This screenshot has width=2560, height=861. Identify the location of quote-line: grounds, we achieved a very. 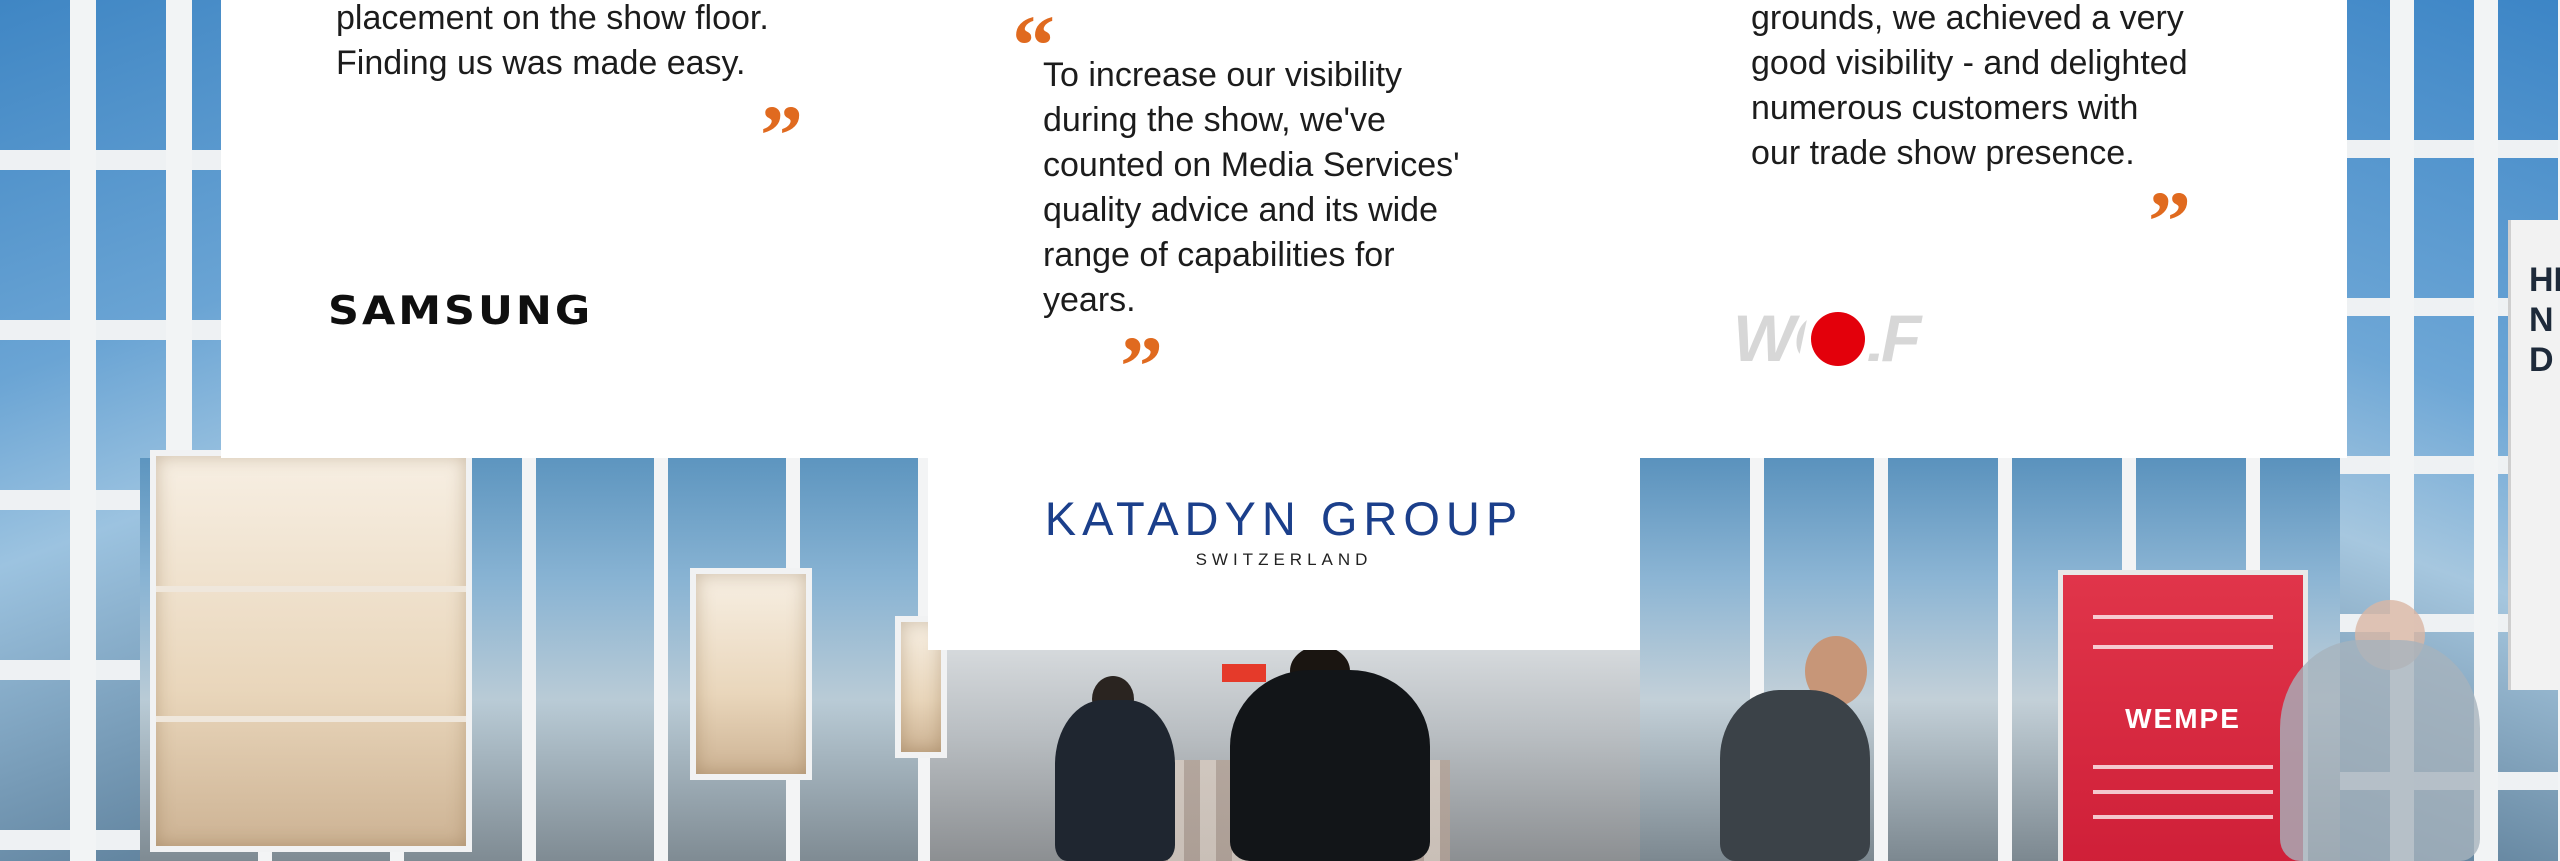
(1967, 18).